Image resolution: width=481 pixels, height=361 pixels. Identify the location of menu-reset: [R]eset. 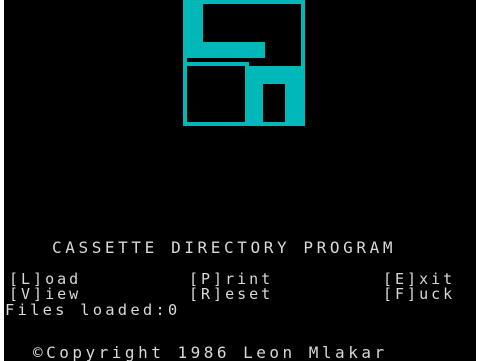
(231, 294).